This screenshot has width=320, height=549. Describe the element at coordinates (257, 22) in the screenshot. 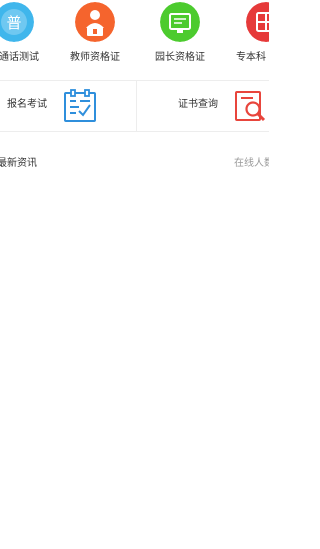

I see `degree-icon` at that location.